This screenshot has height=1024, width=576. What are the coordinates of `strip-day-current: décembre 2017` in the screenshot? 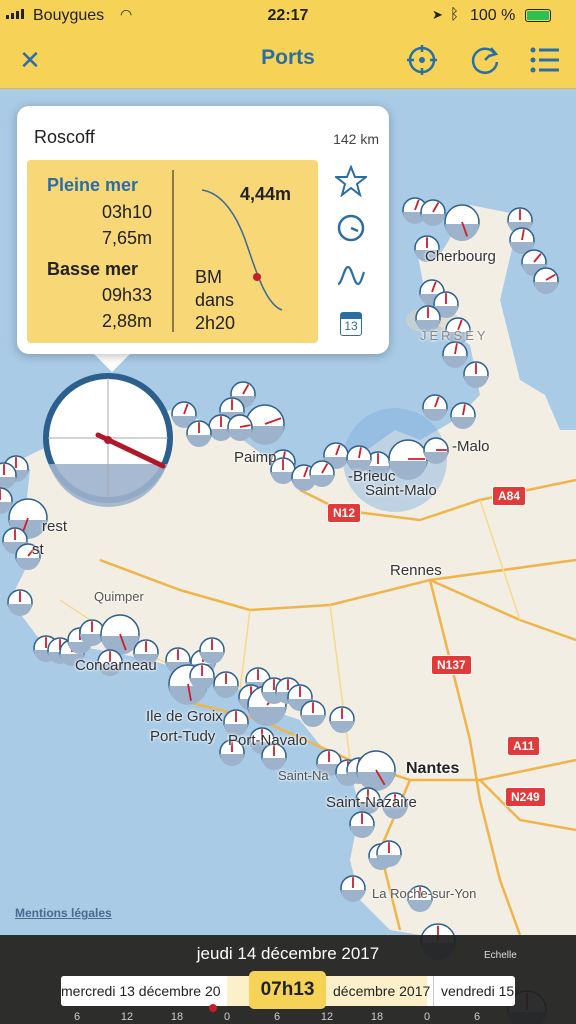 It's located at (382, 991).